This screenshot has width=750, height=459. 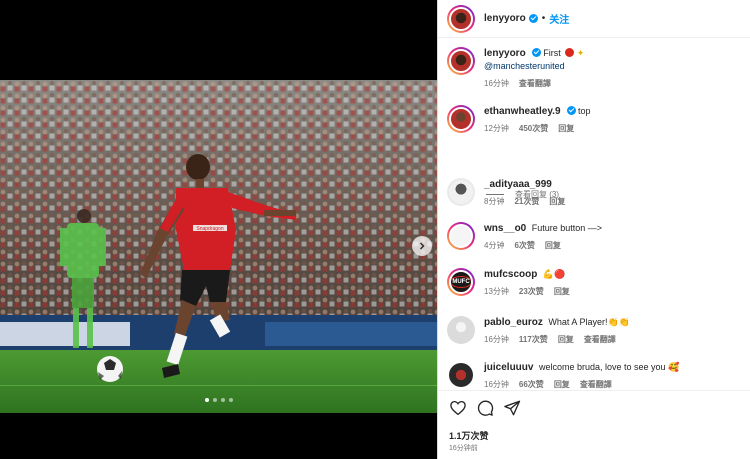 I want to click on action-icon-row, so click(x=485, y=408).